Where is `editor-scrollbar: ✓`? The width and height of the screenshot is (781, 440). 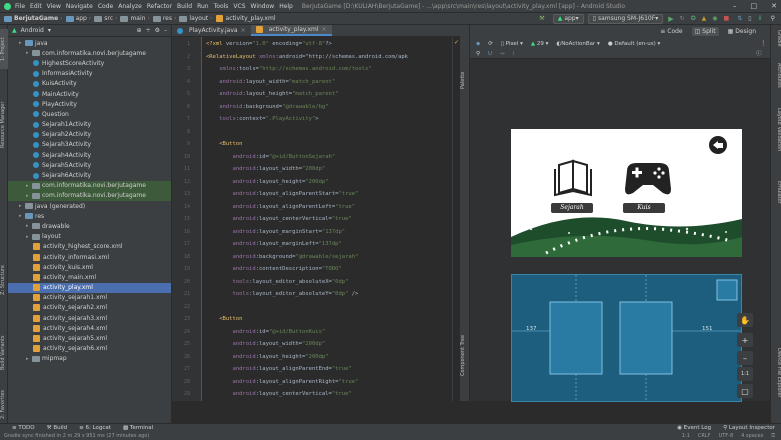
editor-scrollbar: ✓ is located at coordinates (456, 219).